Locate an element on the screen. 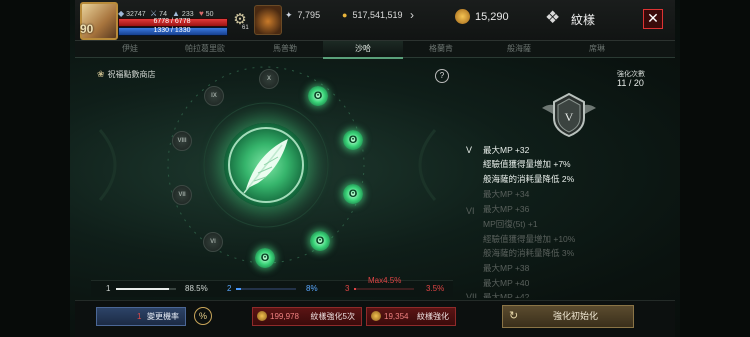 This screenshot has width=750, height=337. svg-text: V is located at coordinates (569, 117).